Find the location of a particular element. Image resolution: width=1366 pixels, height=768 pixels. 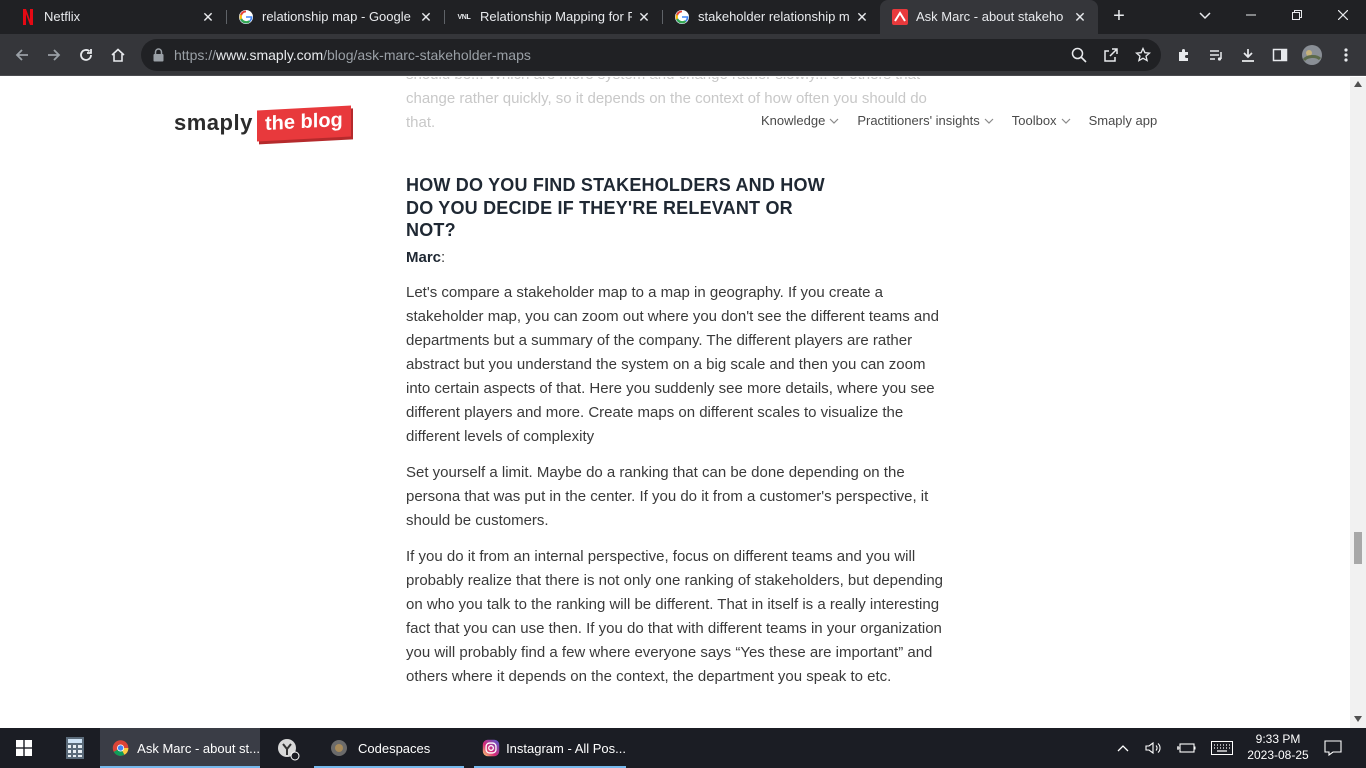

nav-practitioners-insights: Practitioners' insights is located at coordinates (925, 120).